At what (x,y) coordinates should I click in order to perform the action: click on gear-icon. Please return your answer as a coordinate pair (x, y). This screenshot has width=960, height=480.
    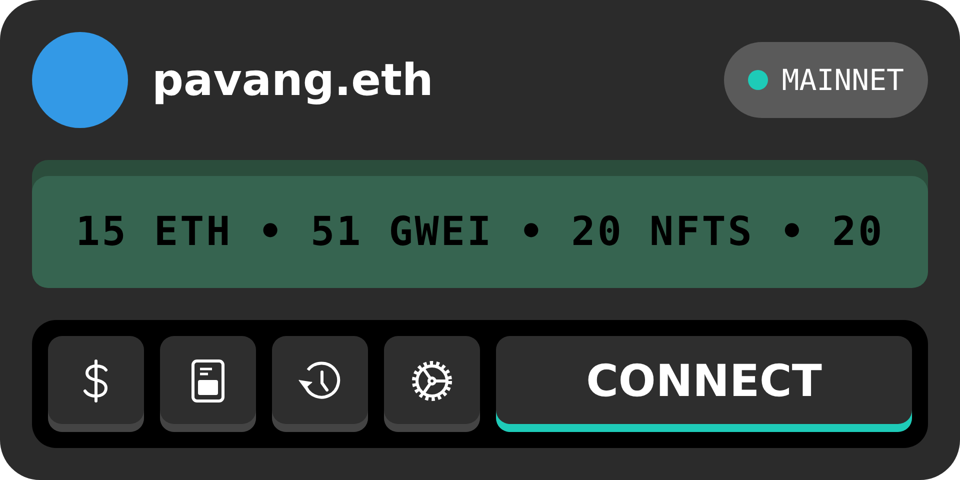
    Looking at the image, I should click on (432, 381).